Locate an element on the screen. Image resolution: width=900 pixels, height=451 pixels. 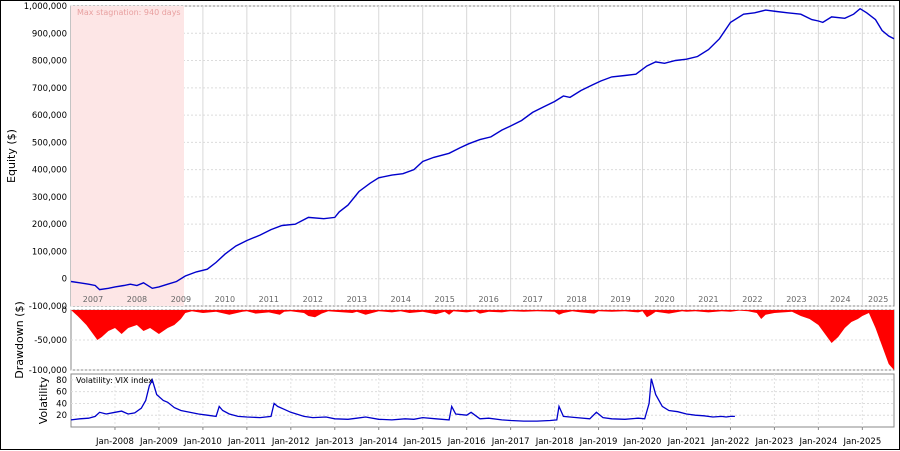
equity-year-label: 2007 is located at coordinates (93, 299).